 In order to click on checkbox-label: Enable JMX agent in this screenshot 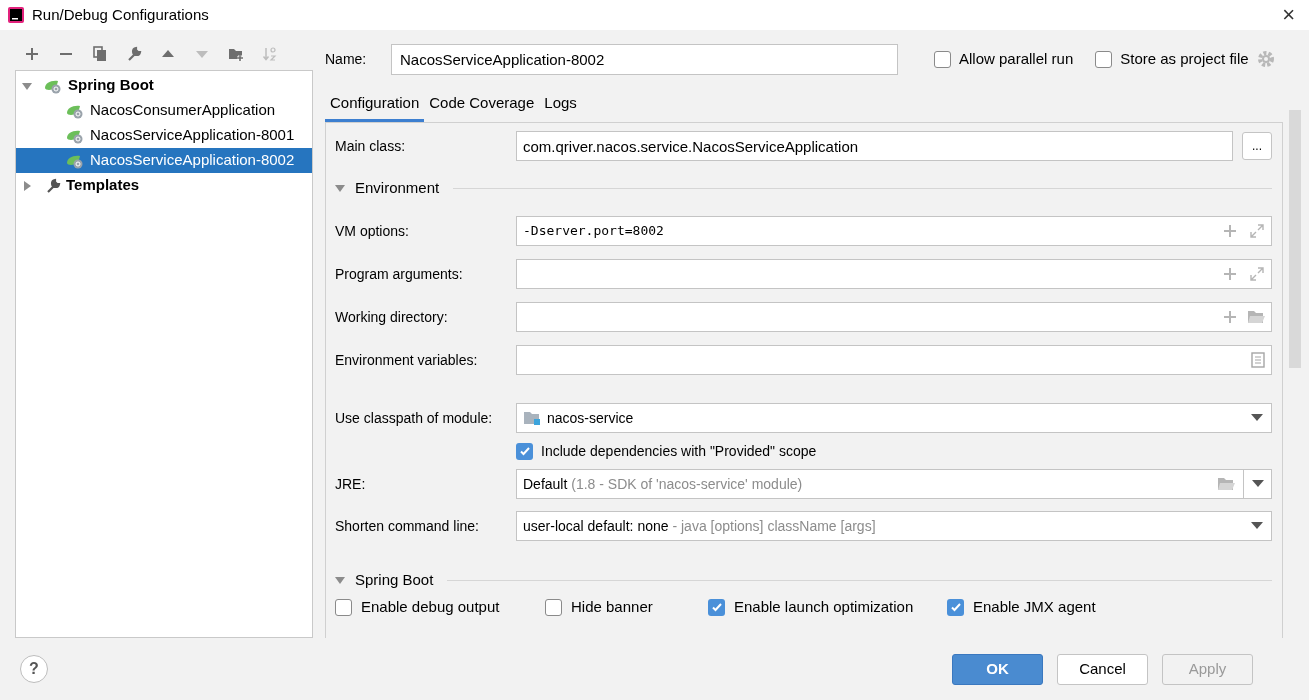, I will do `click(1034, 606)`.